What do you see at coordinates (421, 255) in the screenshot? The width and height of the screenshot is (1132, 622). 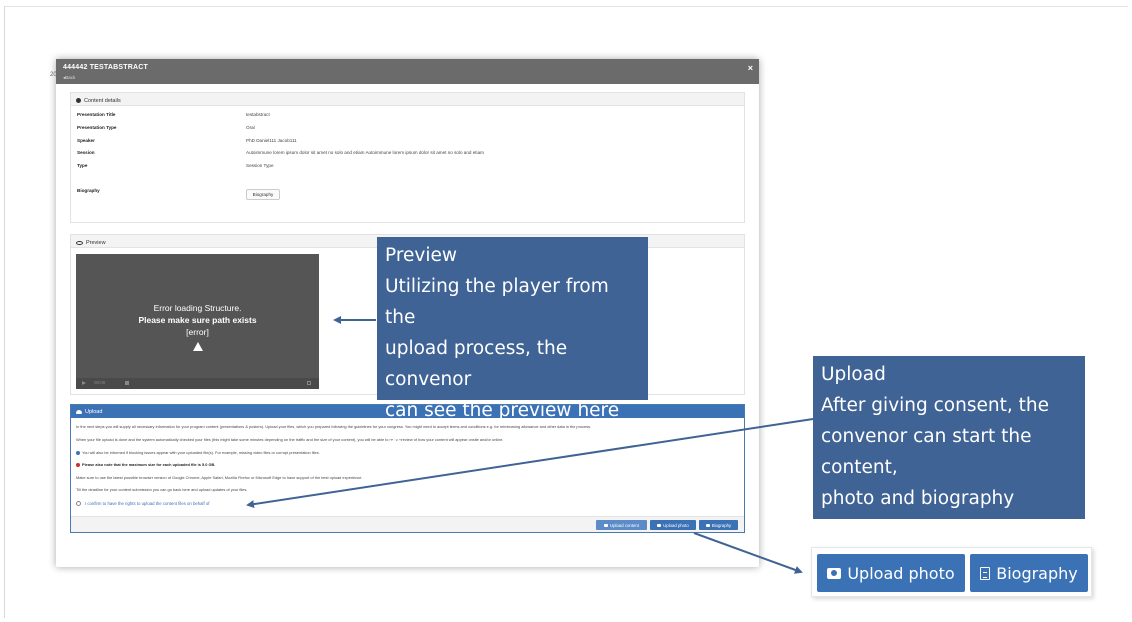 I see `preview-callout-title: Preview` at bounding box center [421, 255].